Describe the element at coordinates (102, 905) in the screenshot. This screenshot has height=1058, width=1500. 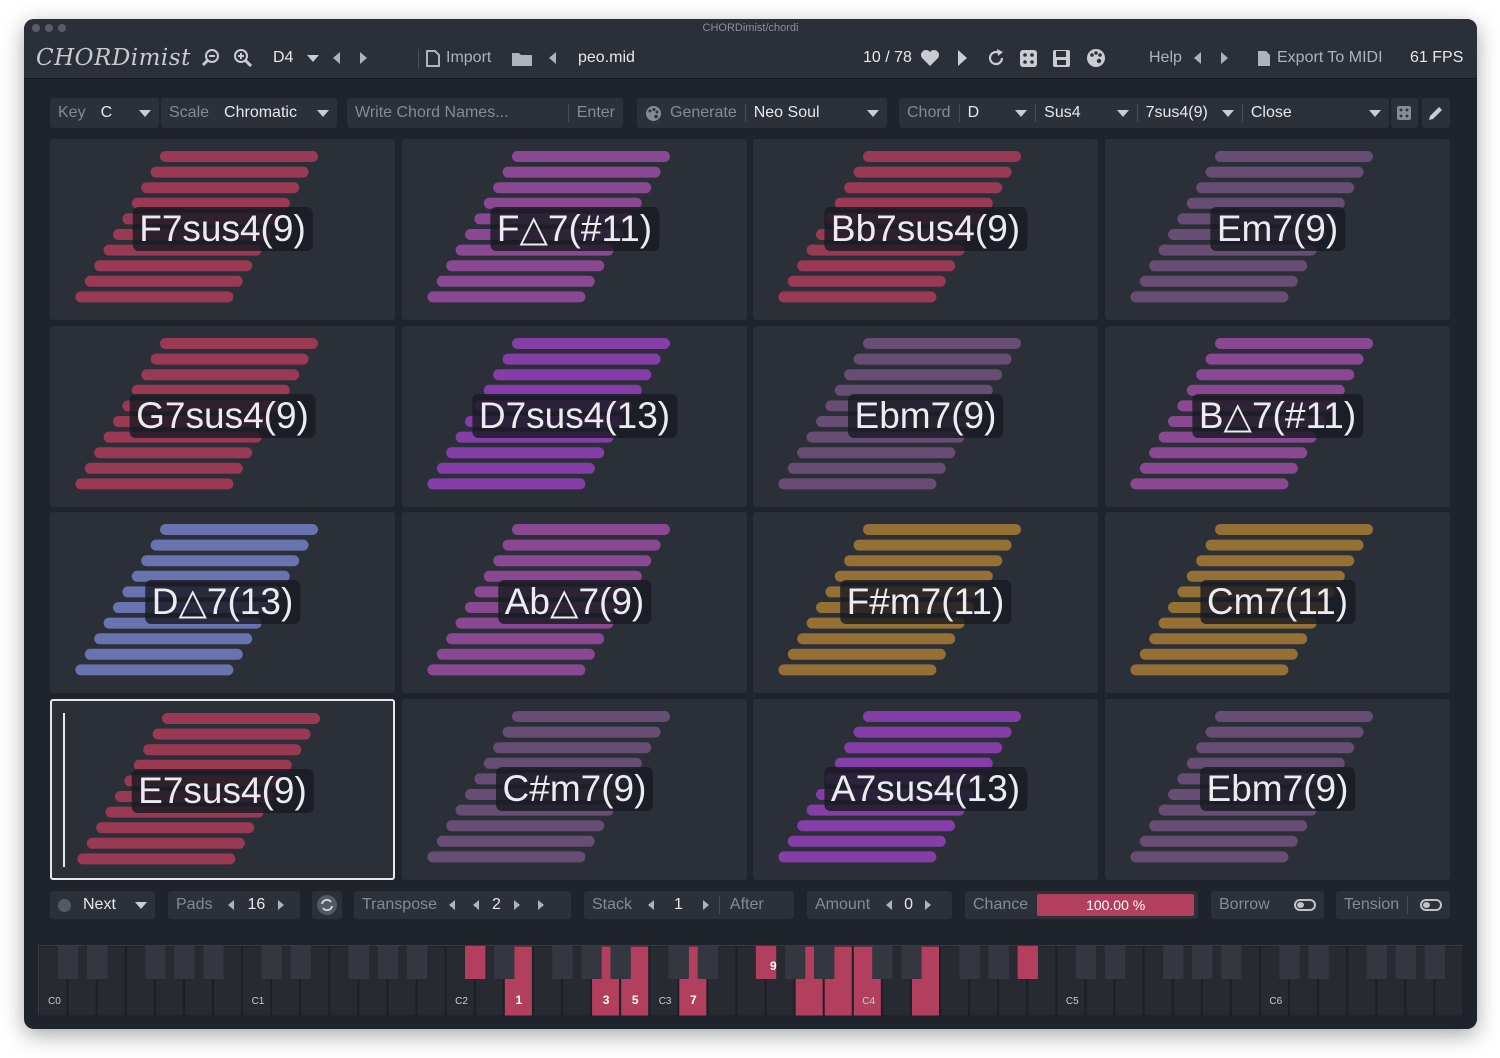
I see `play-mode-select: Next` at that location.